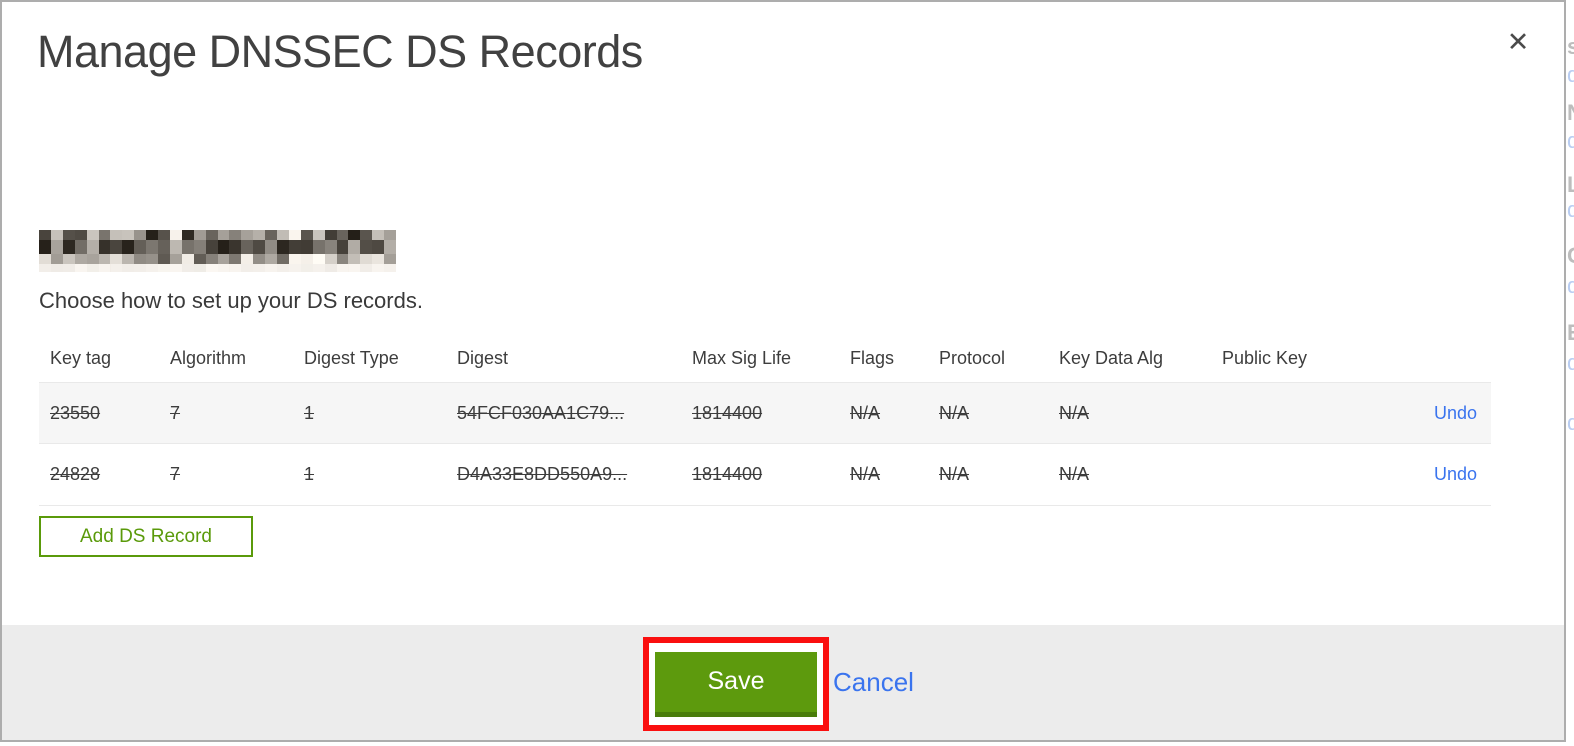 This screenshot has width=1574, height=746. I want to click on background-clipped-text: N, so click(1570, 113).